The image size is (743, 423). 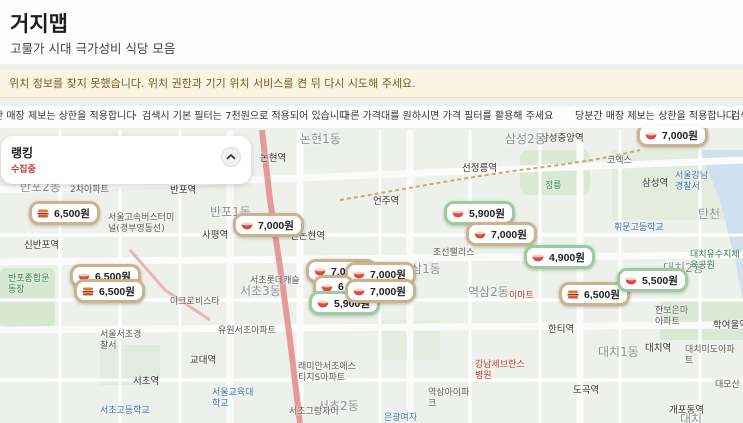 What do you see at coordinates (327, 372) in the screenshot?
I see `map-label: 래미안서초에스티지S아파트` at bounding box center [327, 372].